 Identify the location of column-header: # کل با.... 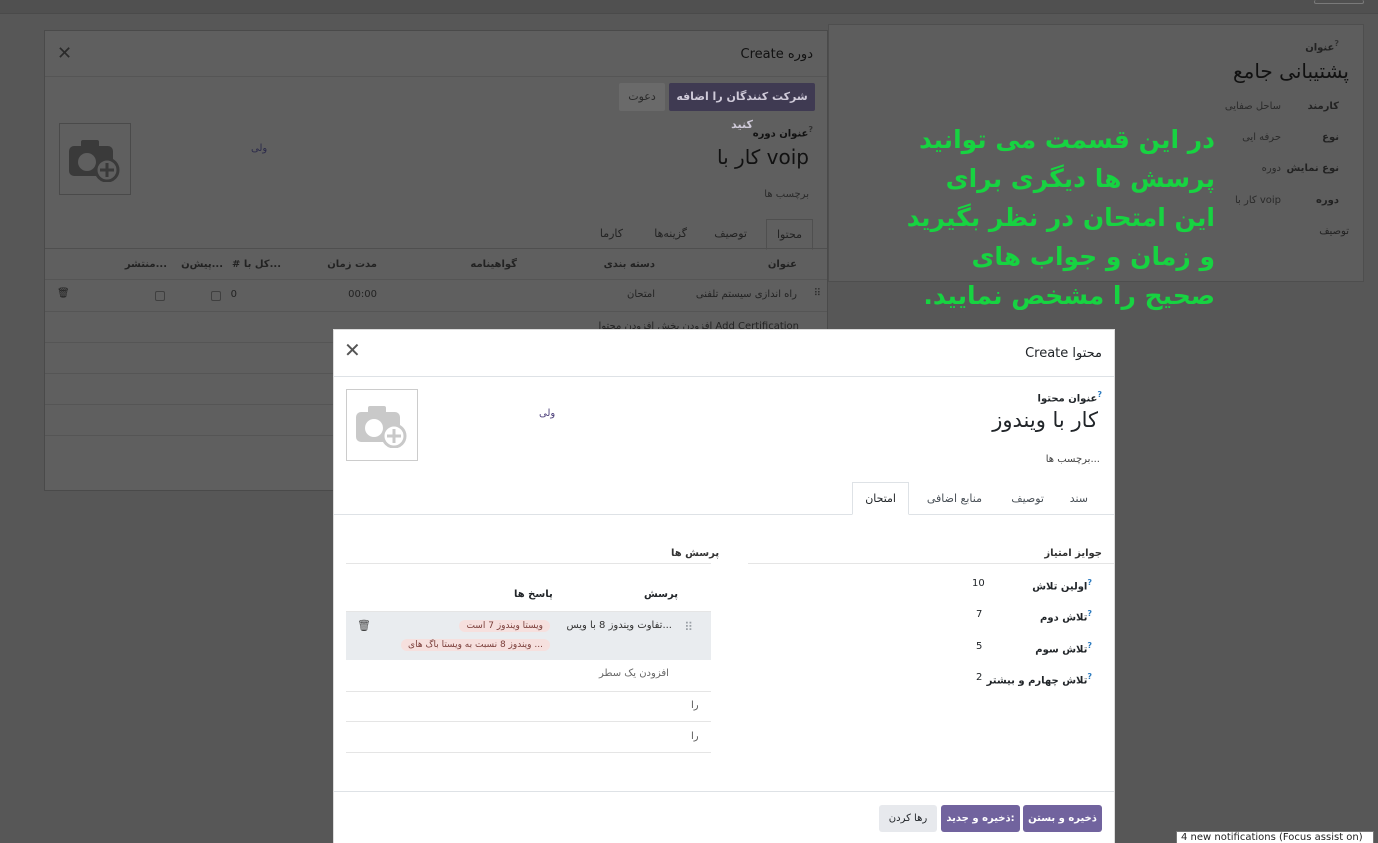
(256, 264).